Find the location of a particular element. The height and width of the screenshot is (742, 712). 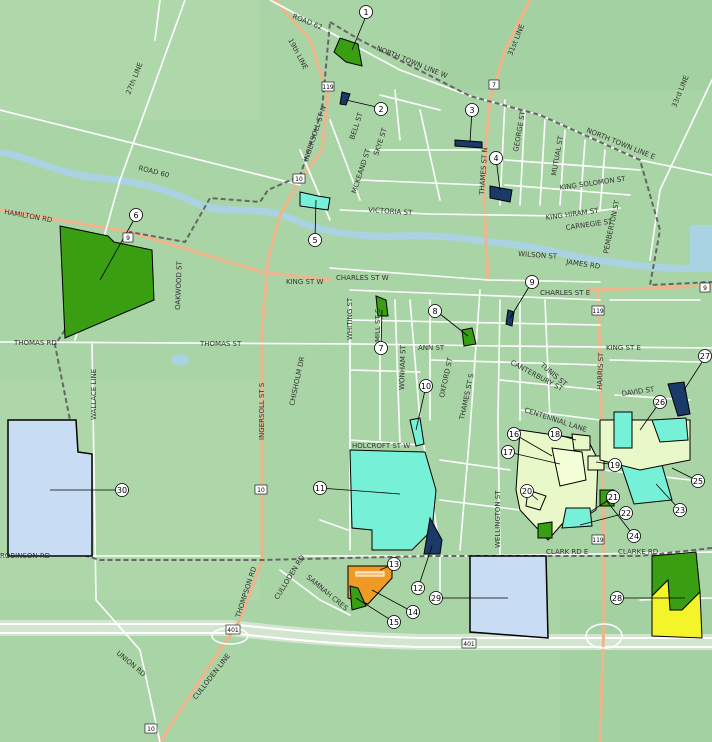

callout: 5 is located at coordinates (315, 240).